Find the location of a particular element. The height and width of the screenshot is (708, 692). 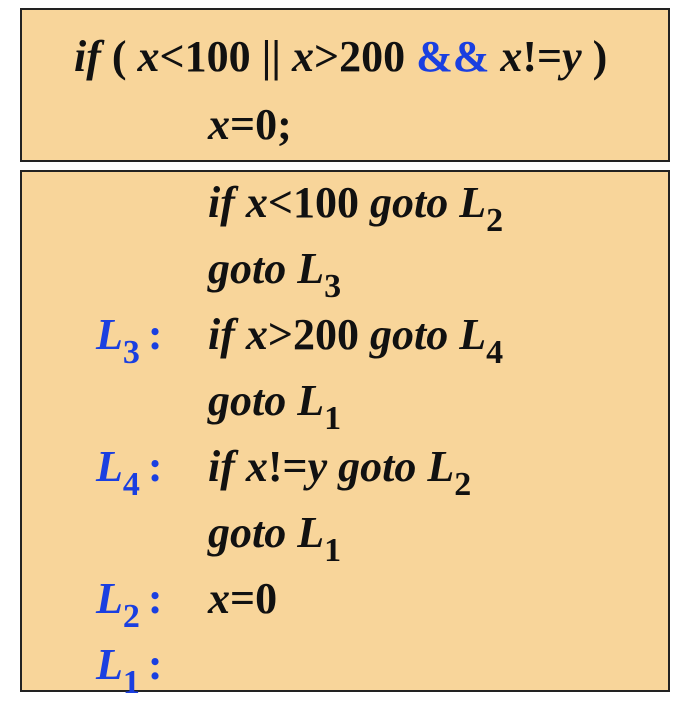

code-line-5: if x!=y goto L2 is located at coordinates (339, 472).